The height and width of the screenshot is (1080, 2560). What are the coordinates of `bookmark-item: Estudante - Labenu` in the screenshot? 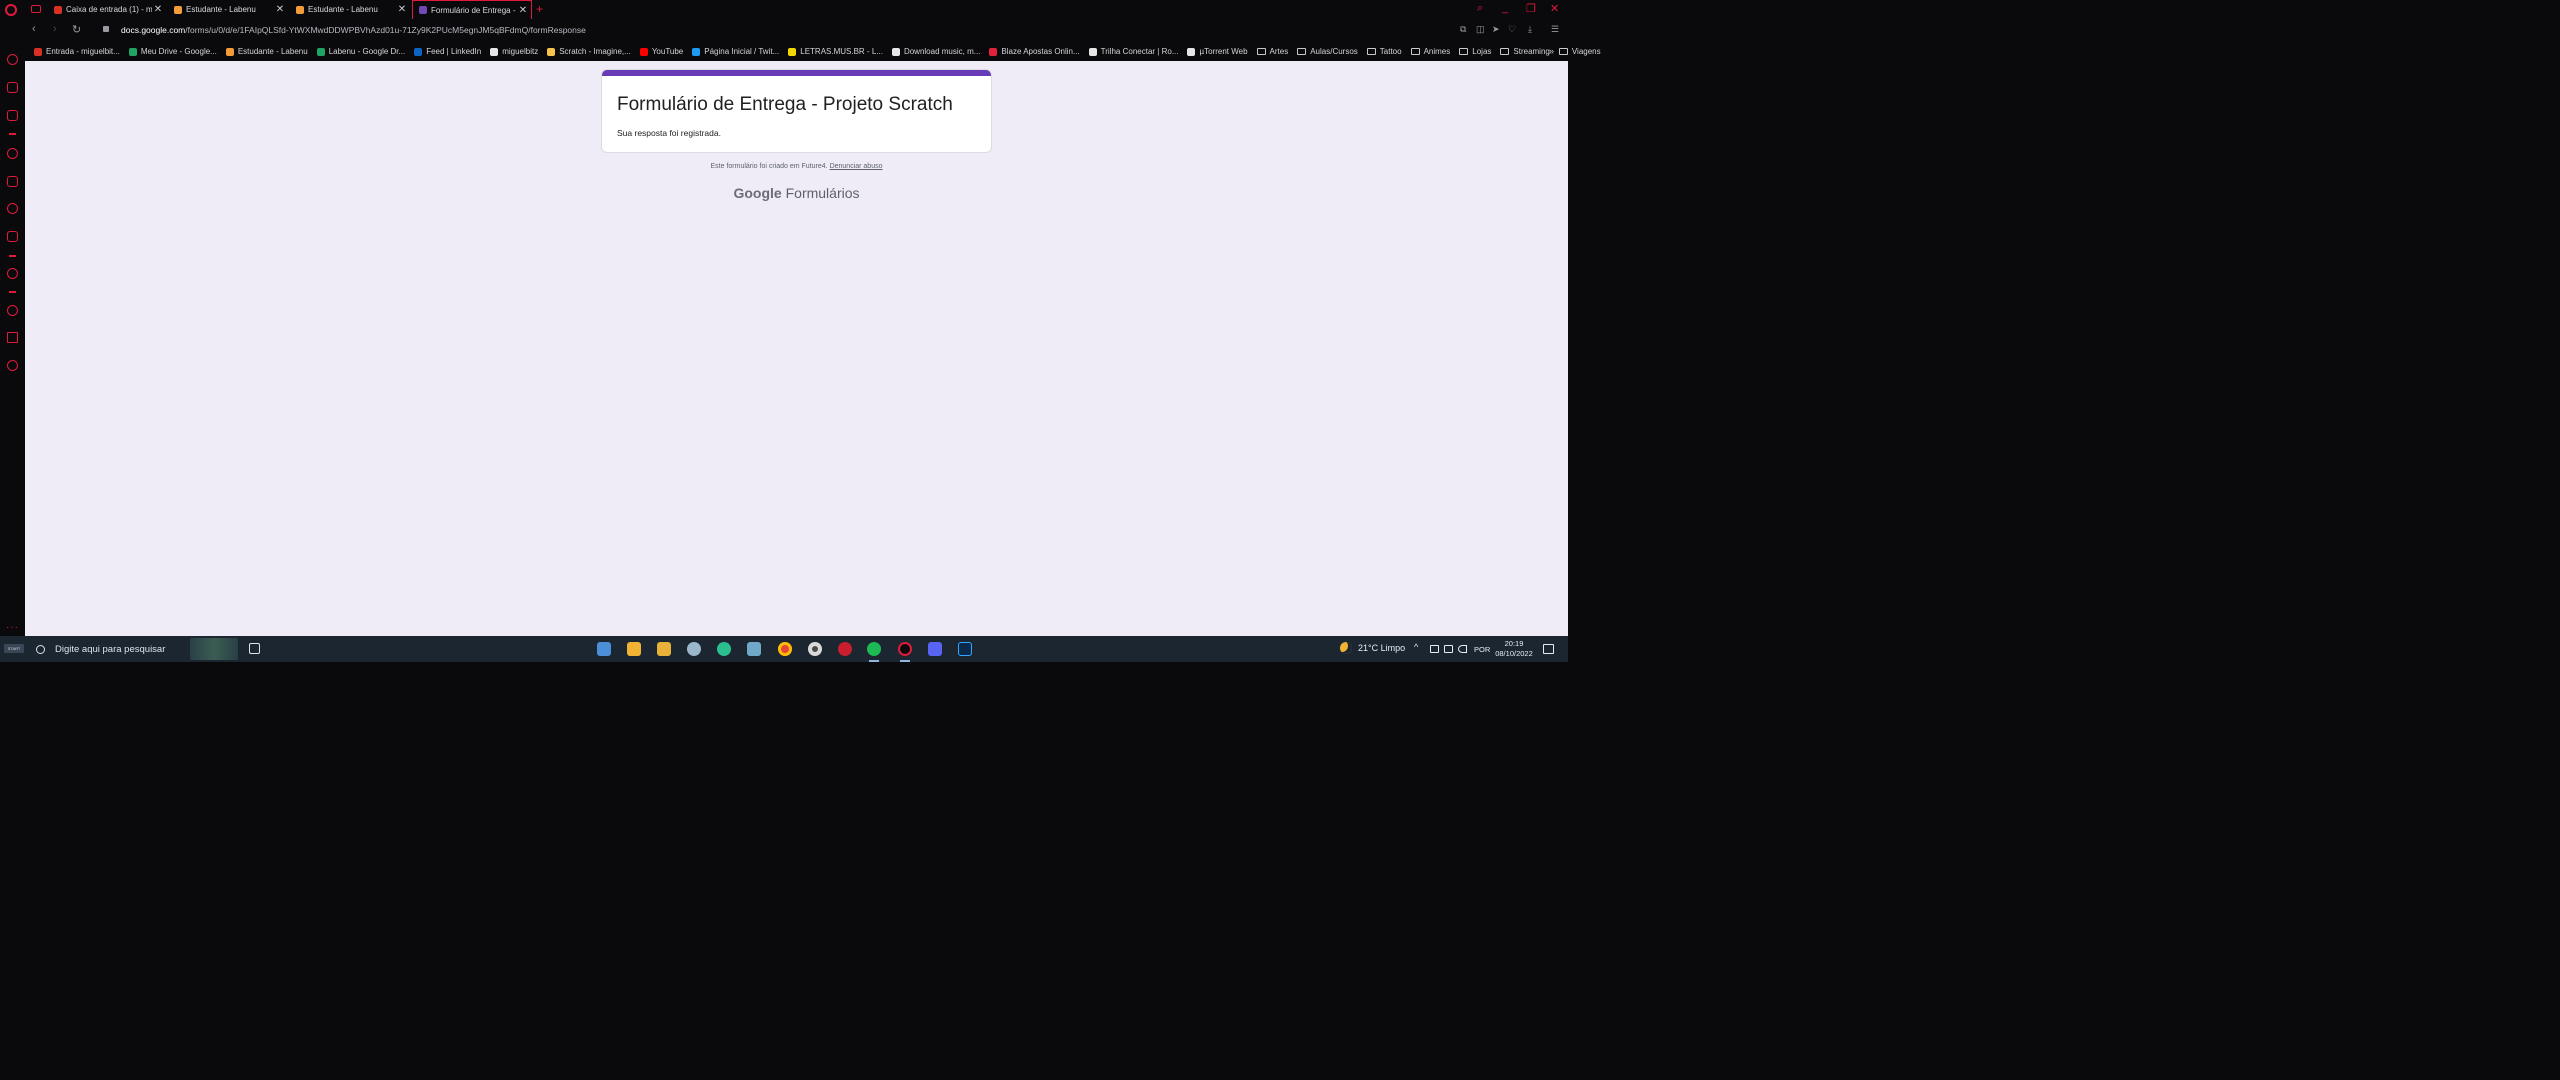 It's located at (266, 51).